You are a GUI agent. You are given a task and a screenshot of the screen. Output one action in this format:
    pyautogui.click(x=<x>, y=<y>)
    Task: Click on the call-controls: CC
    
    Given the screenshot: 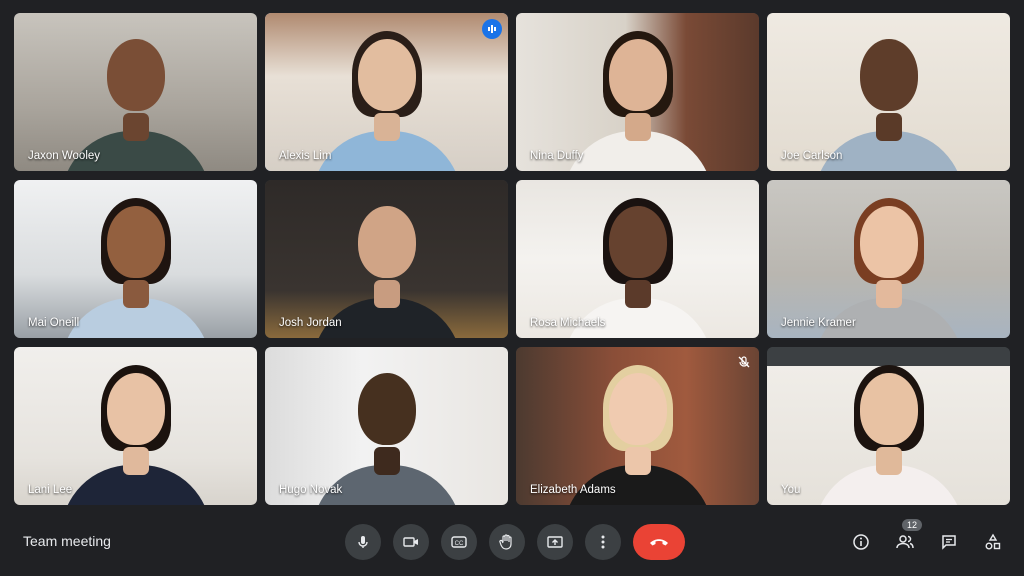 What is the action you would take?
    pyautogui.click(x=515, y=542)
    